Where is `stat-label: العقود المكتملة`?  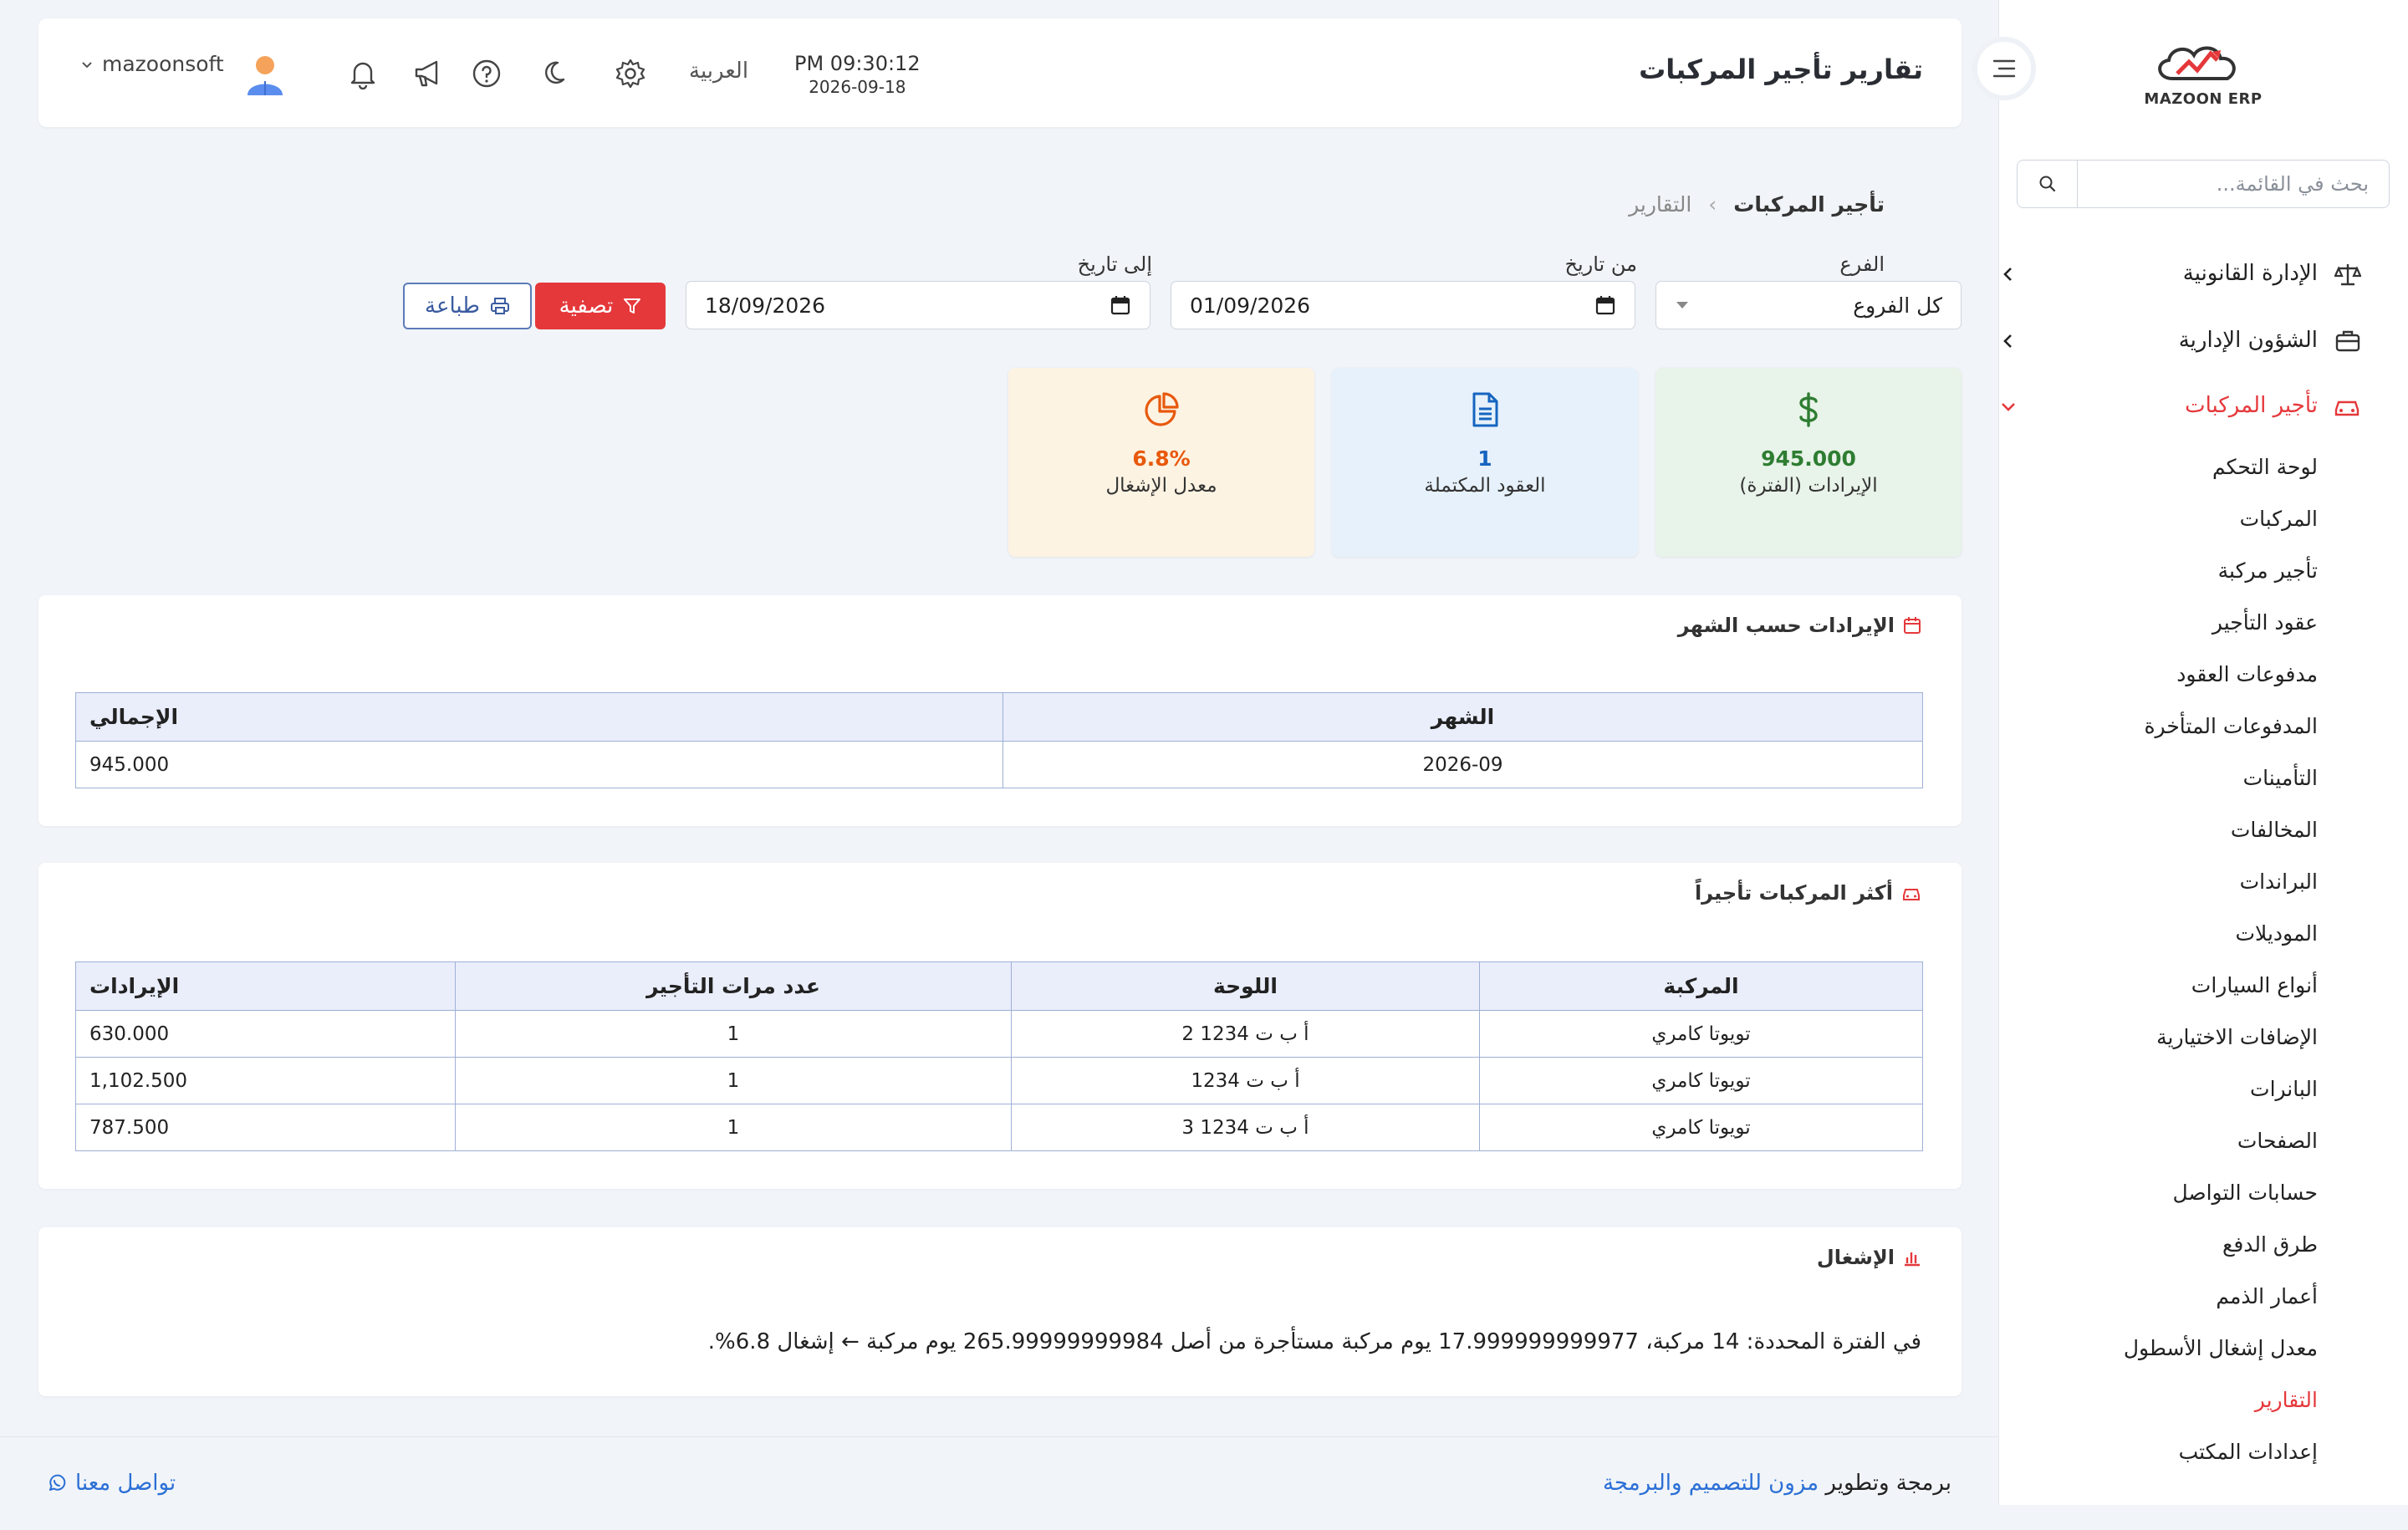
stat-label: العقود المكتملة is located at coordinates (1485, 486).